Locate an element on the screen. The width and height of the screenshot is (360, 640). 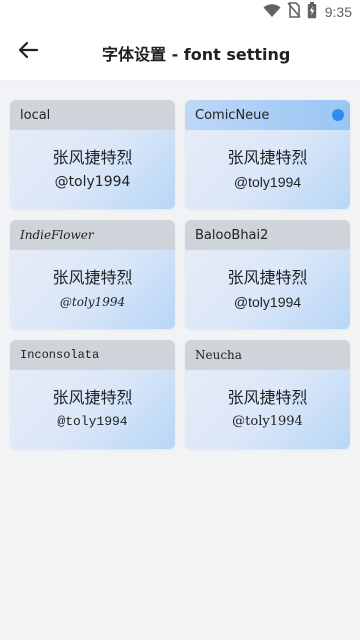
selected-indicator is located at coordinates (338, 115).